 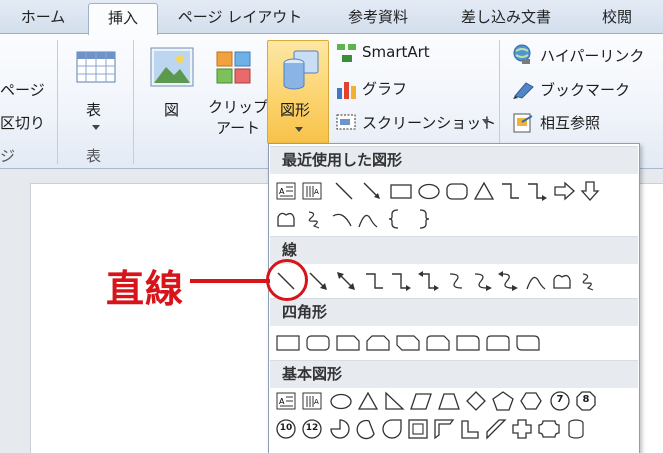 I want to click on rounded-rectangle-shape-icon, so click(x=457, y=191).